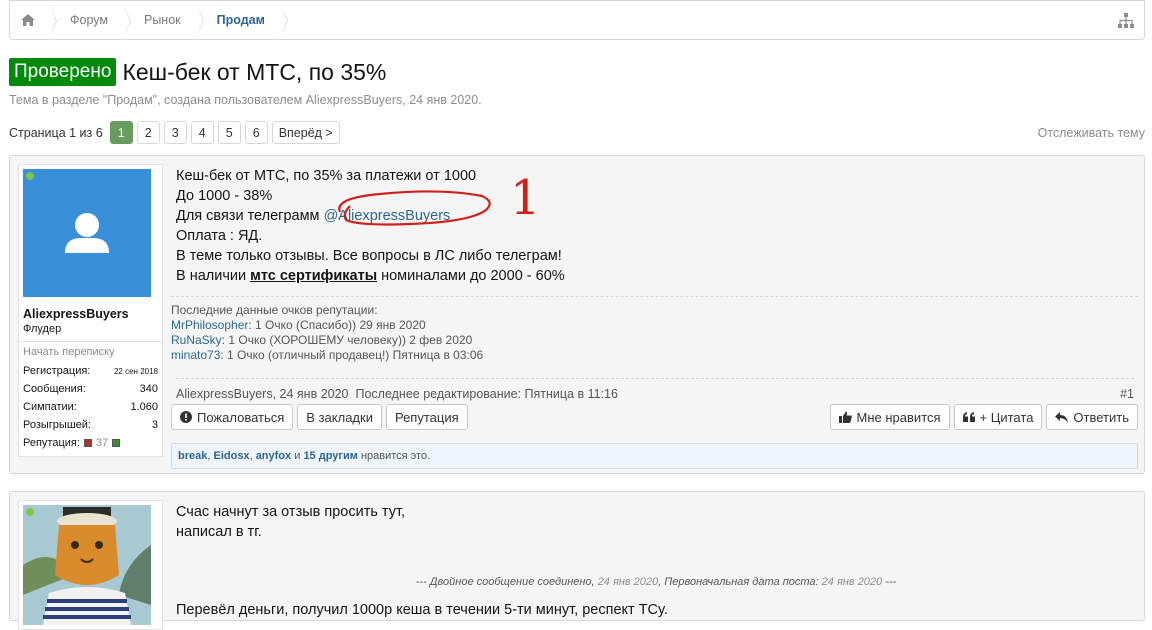 Image resolution: width=1152 pixels, height=630 pixels. Describe the element at coordinates (313, 276) in the screenshot. I see `certificates-link: мтс сертификаты` at that location.